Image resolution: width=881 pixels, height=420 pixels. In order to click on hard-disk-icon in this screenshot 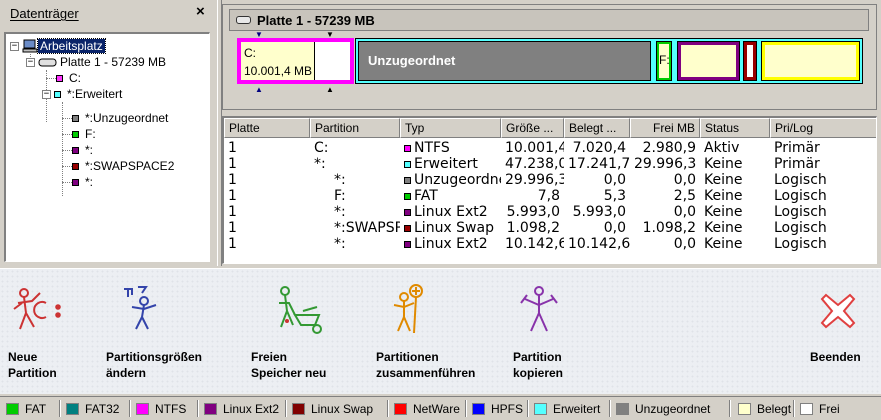, I will do `click(47, 62)`.